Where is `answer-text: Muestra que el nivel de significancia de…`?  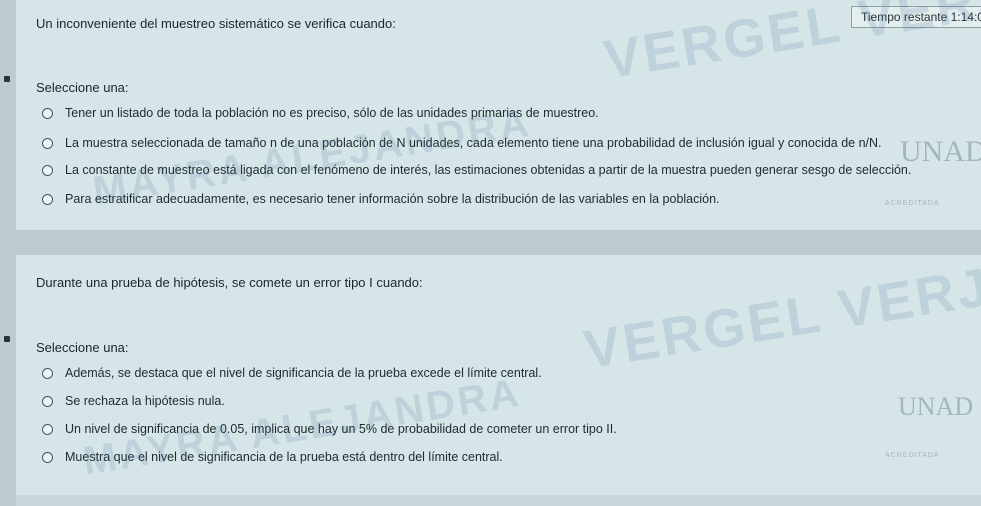
answer-text: Muestra que el nivel de significancia de… is located at coordinates (284, 457).